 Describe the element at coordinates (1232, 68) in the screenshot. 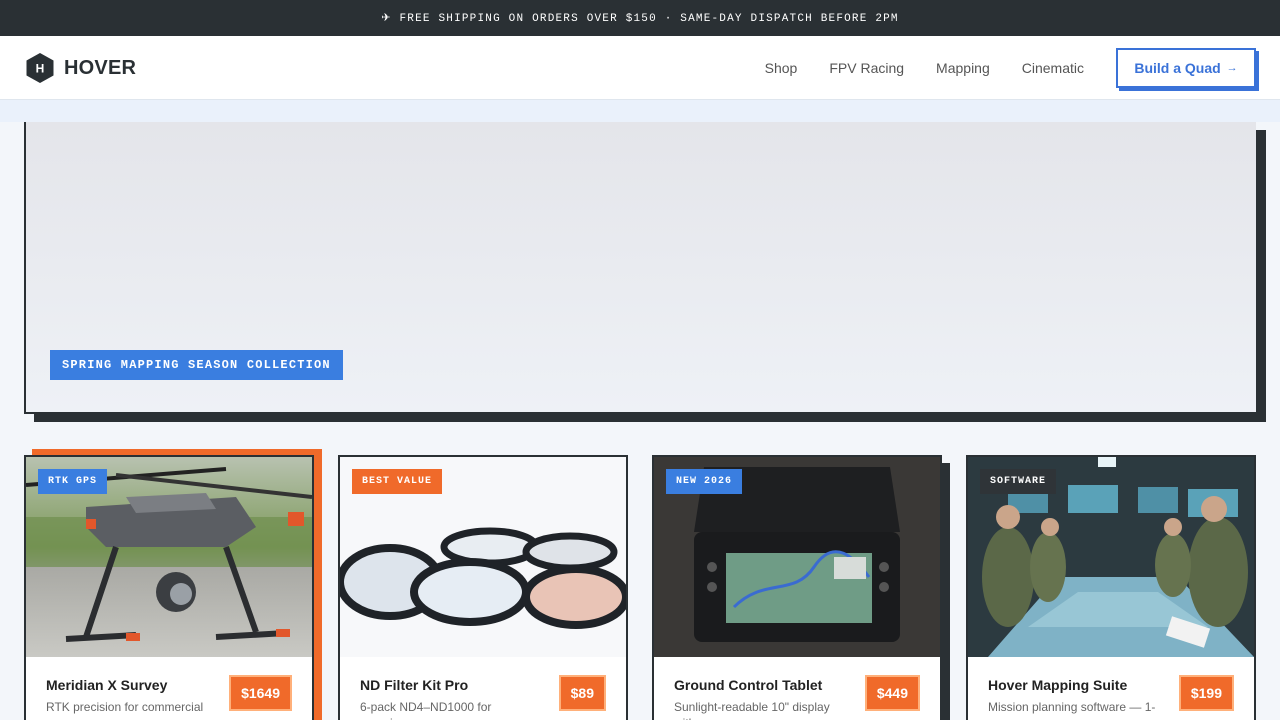

I see `arrow-right-icon: →` at that location.